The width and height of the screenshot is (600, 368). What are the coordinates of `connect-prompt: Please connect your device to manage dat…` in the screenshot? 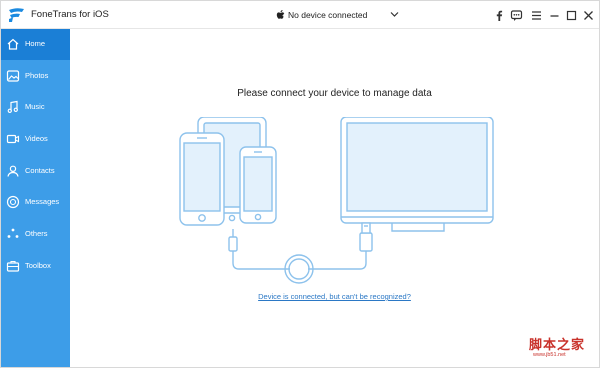 It's located at (334, 93).